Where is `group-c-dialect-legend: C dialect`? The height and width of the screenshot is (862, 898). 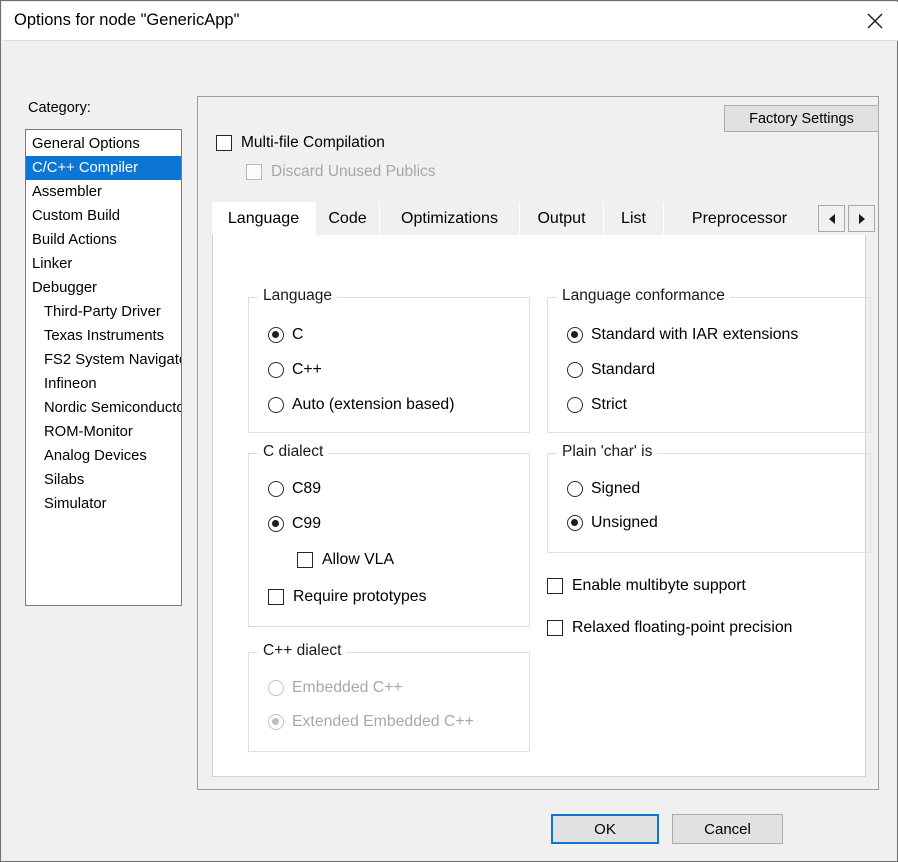
group-c-dialect-legend: C dialect is located at coordinates (293, 452).